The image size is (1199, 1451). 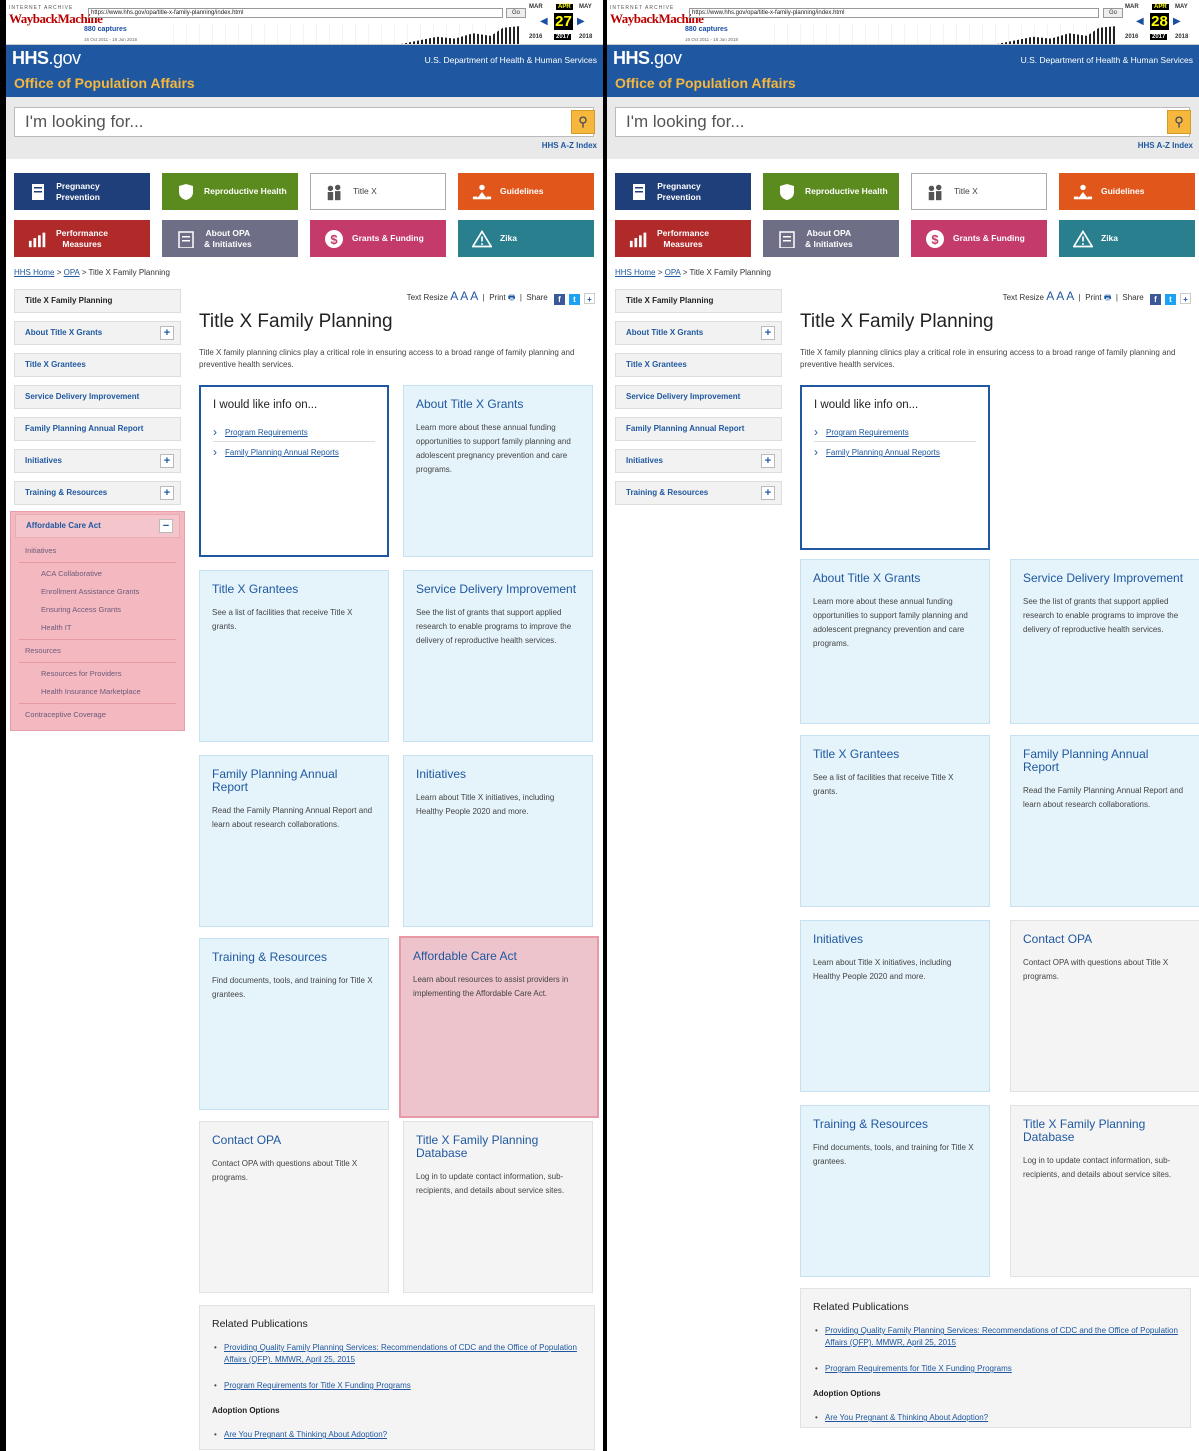 I want to click on tile-performance-measures: Performance Measures, so click(x=82, y=238).